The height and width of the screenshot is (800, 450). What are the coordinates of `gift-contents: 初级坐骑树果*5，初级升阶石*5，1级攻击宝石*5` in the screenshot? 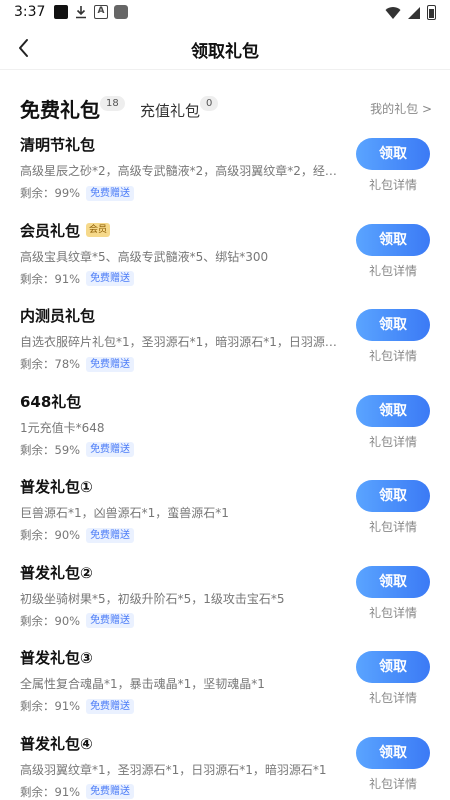 It's located at (152, 598).